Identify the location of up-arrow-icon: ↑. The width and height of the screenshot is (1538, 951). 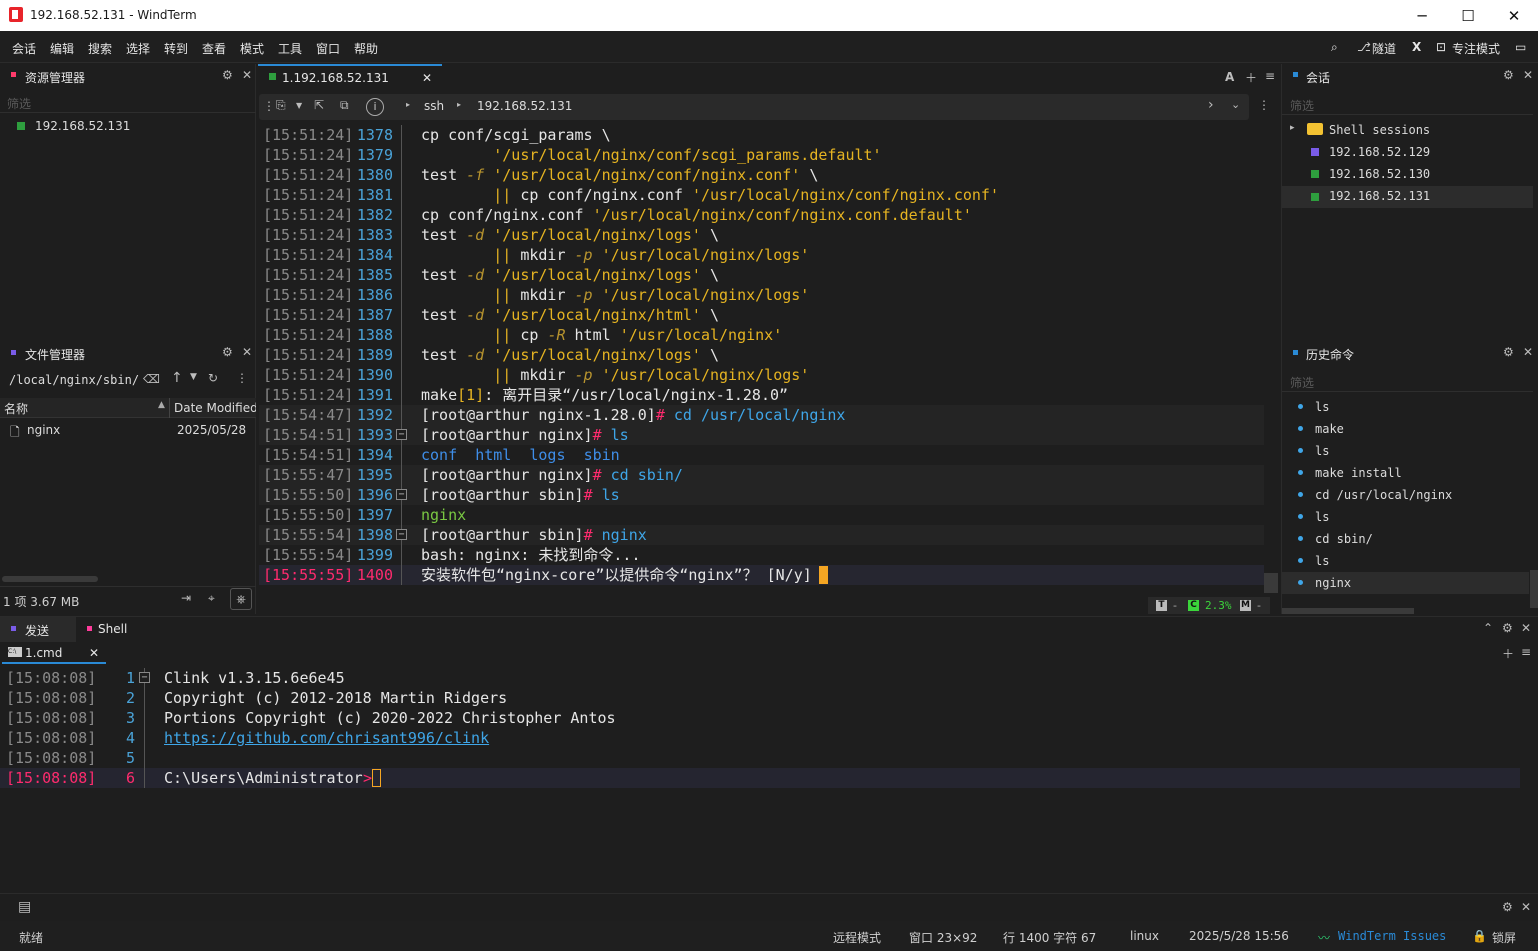
(177, 378).